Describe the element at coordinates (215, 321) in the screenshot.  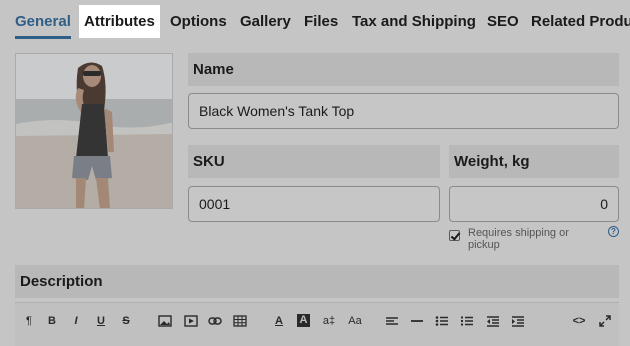
I see `link-icon` at that location.